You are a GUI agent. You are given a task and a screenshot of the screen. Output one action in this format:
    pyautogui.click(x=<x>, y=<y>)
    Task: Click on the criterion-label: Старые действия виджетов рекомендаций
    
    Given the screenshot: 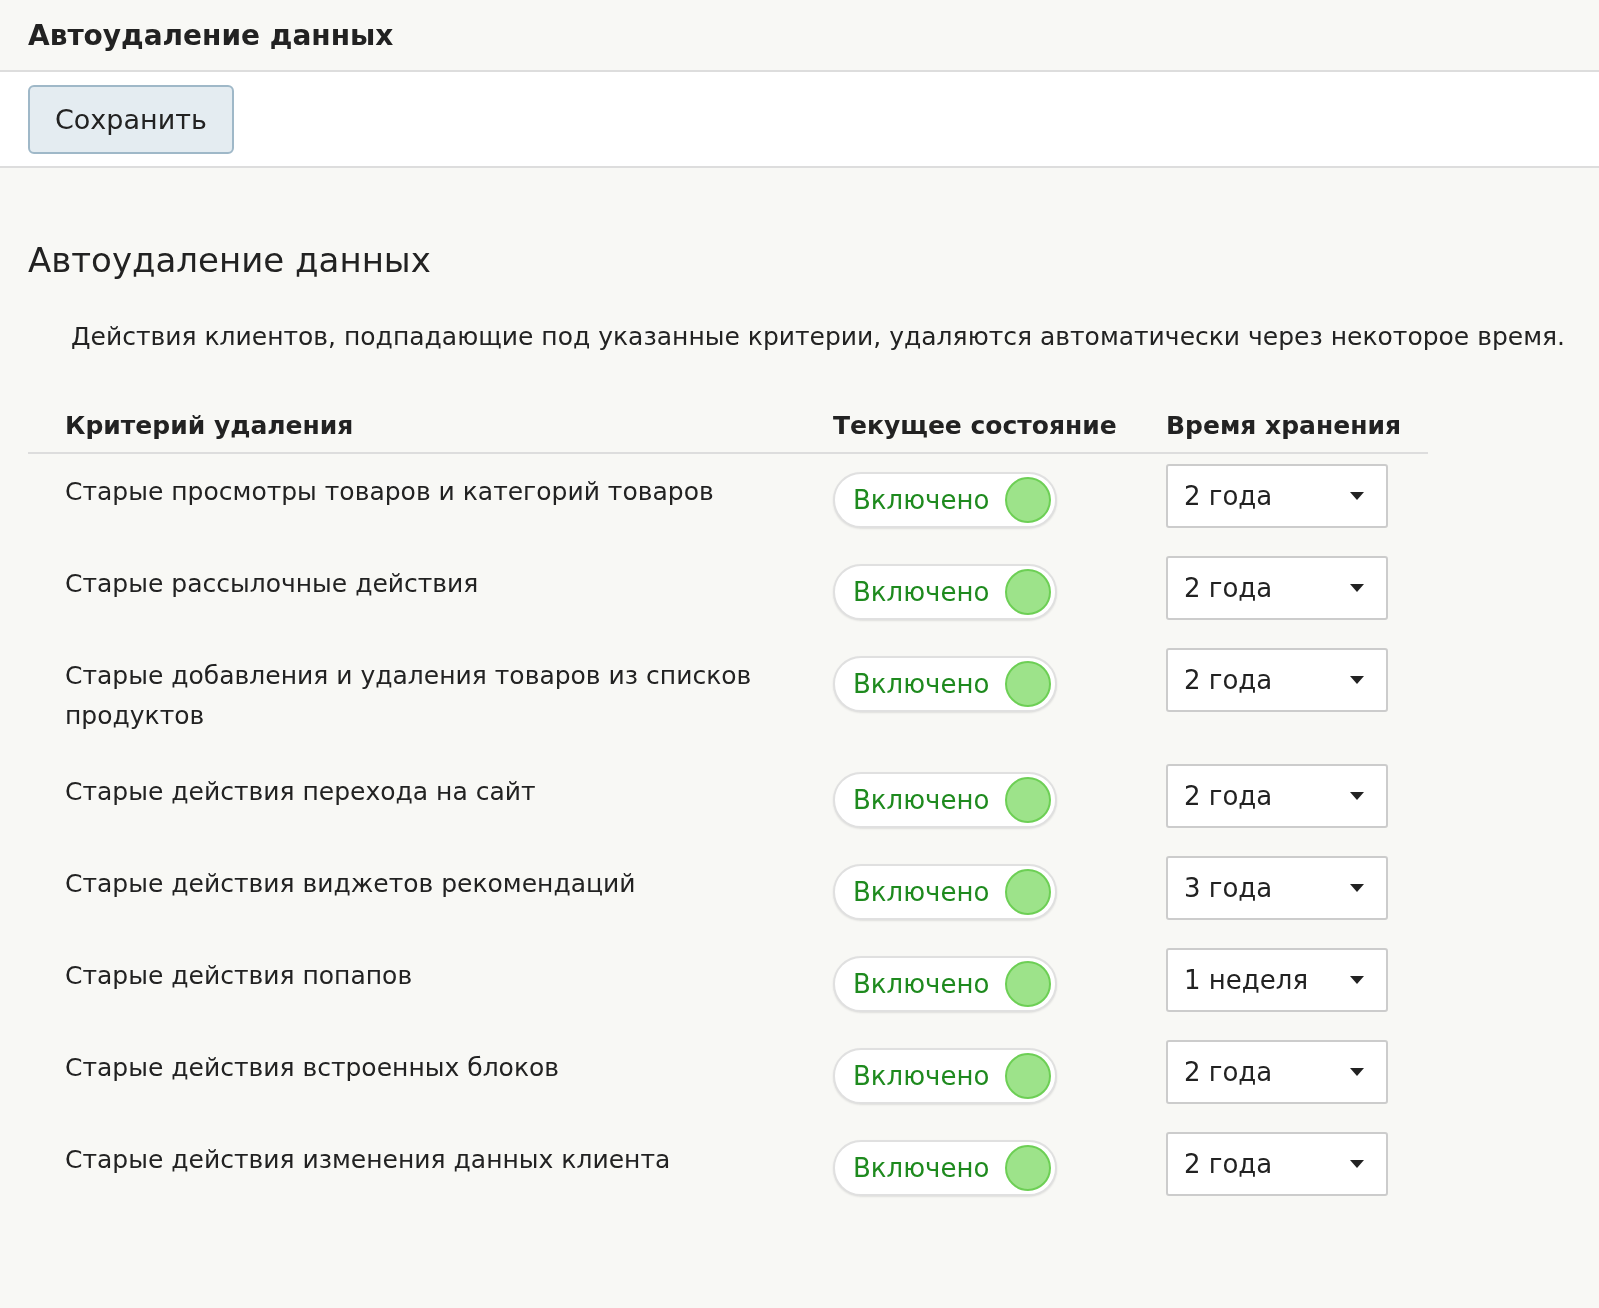 What is the action you would take?
    pyautogui.click(x=351, y=884)
    